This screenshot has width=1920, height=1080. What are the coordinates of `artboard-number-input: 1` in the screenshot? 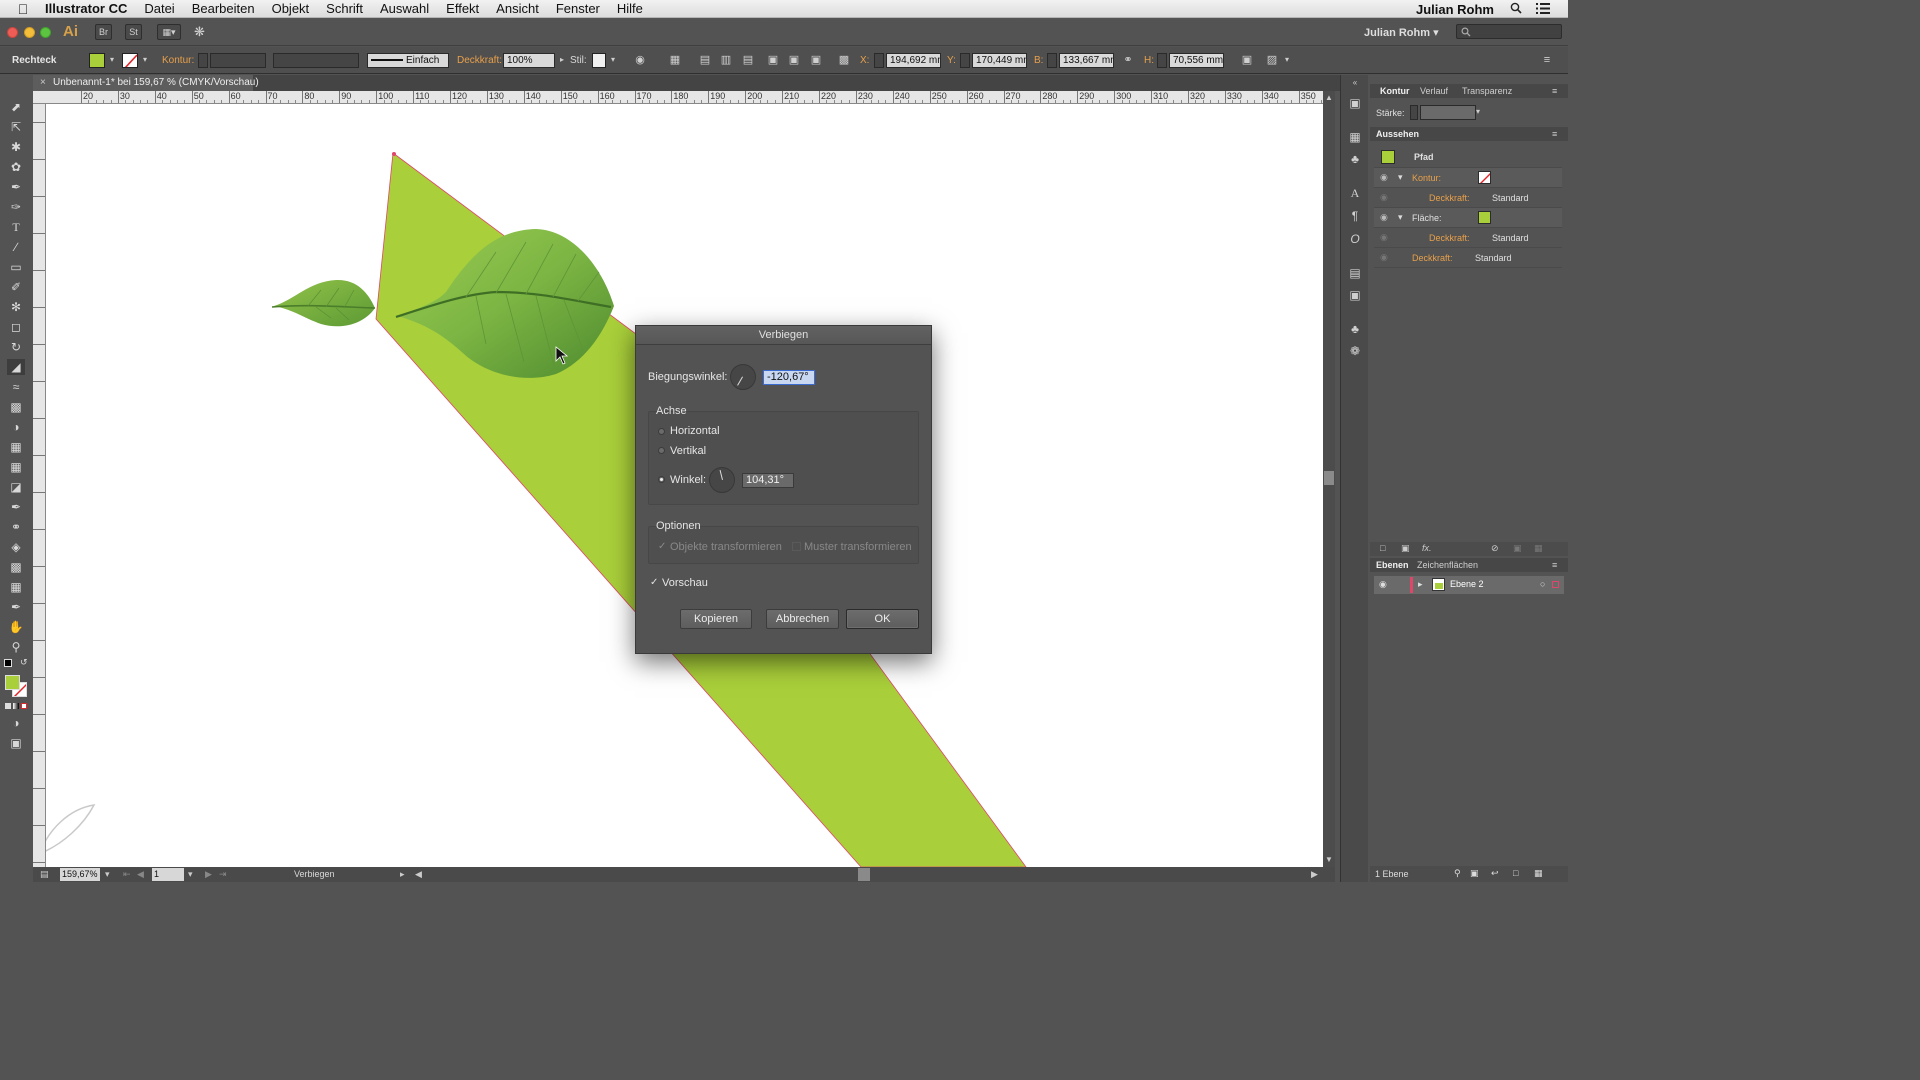 It's located at (168, 874).